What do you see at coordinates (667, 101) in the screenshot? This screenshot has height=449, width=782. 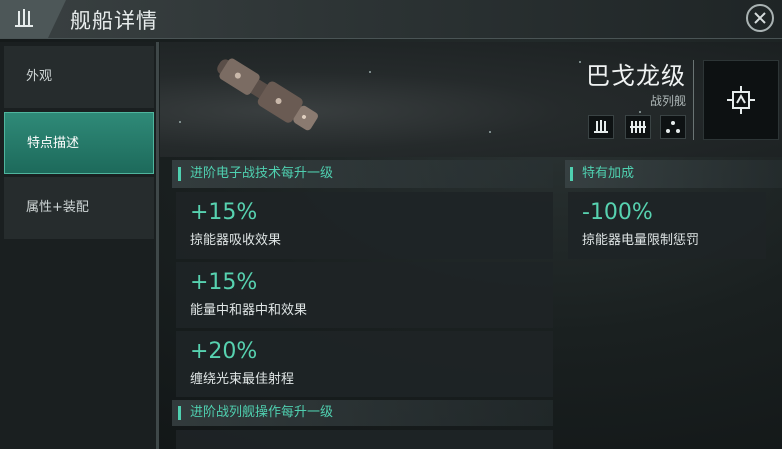 I see `ship-class: 战列舰` at bounding box center [667, 101].